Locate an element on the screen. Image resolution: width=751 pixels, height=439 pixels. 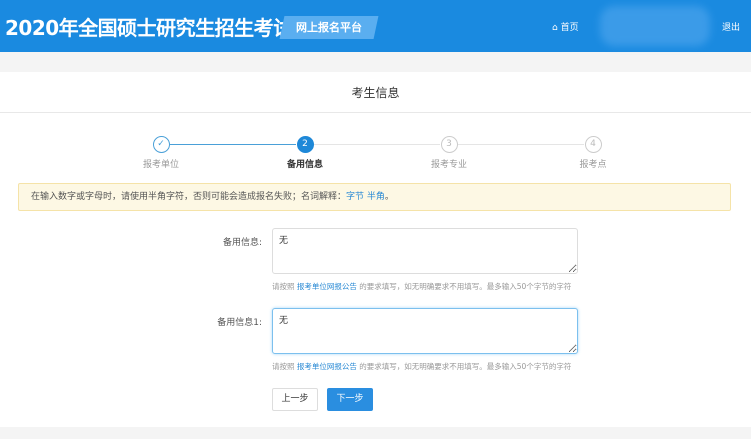
step-3: 3 报考专业 is located at coordinates (449, 153).